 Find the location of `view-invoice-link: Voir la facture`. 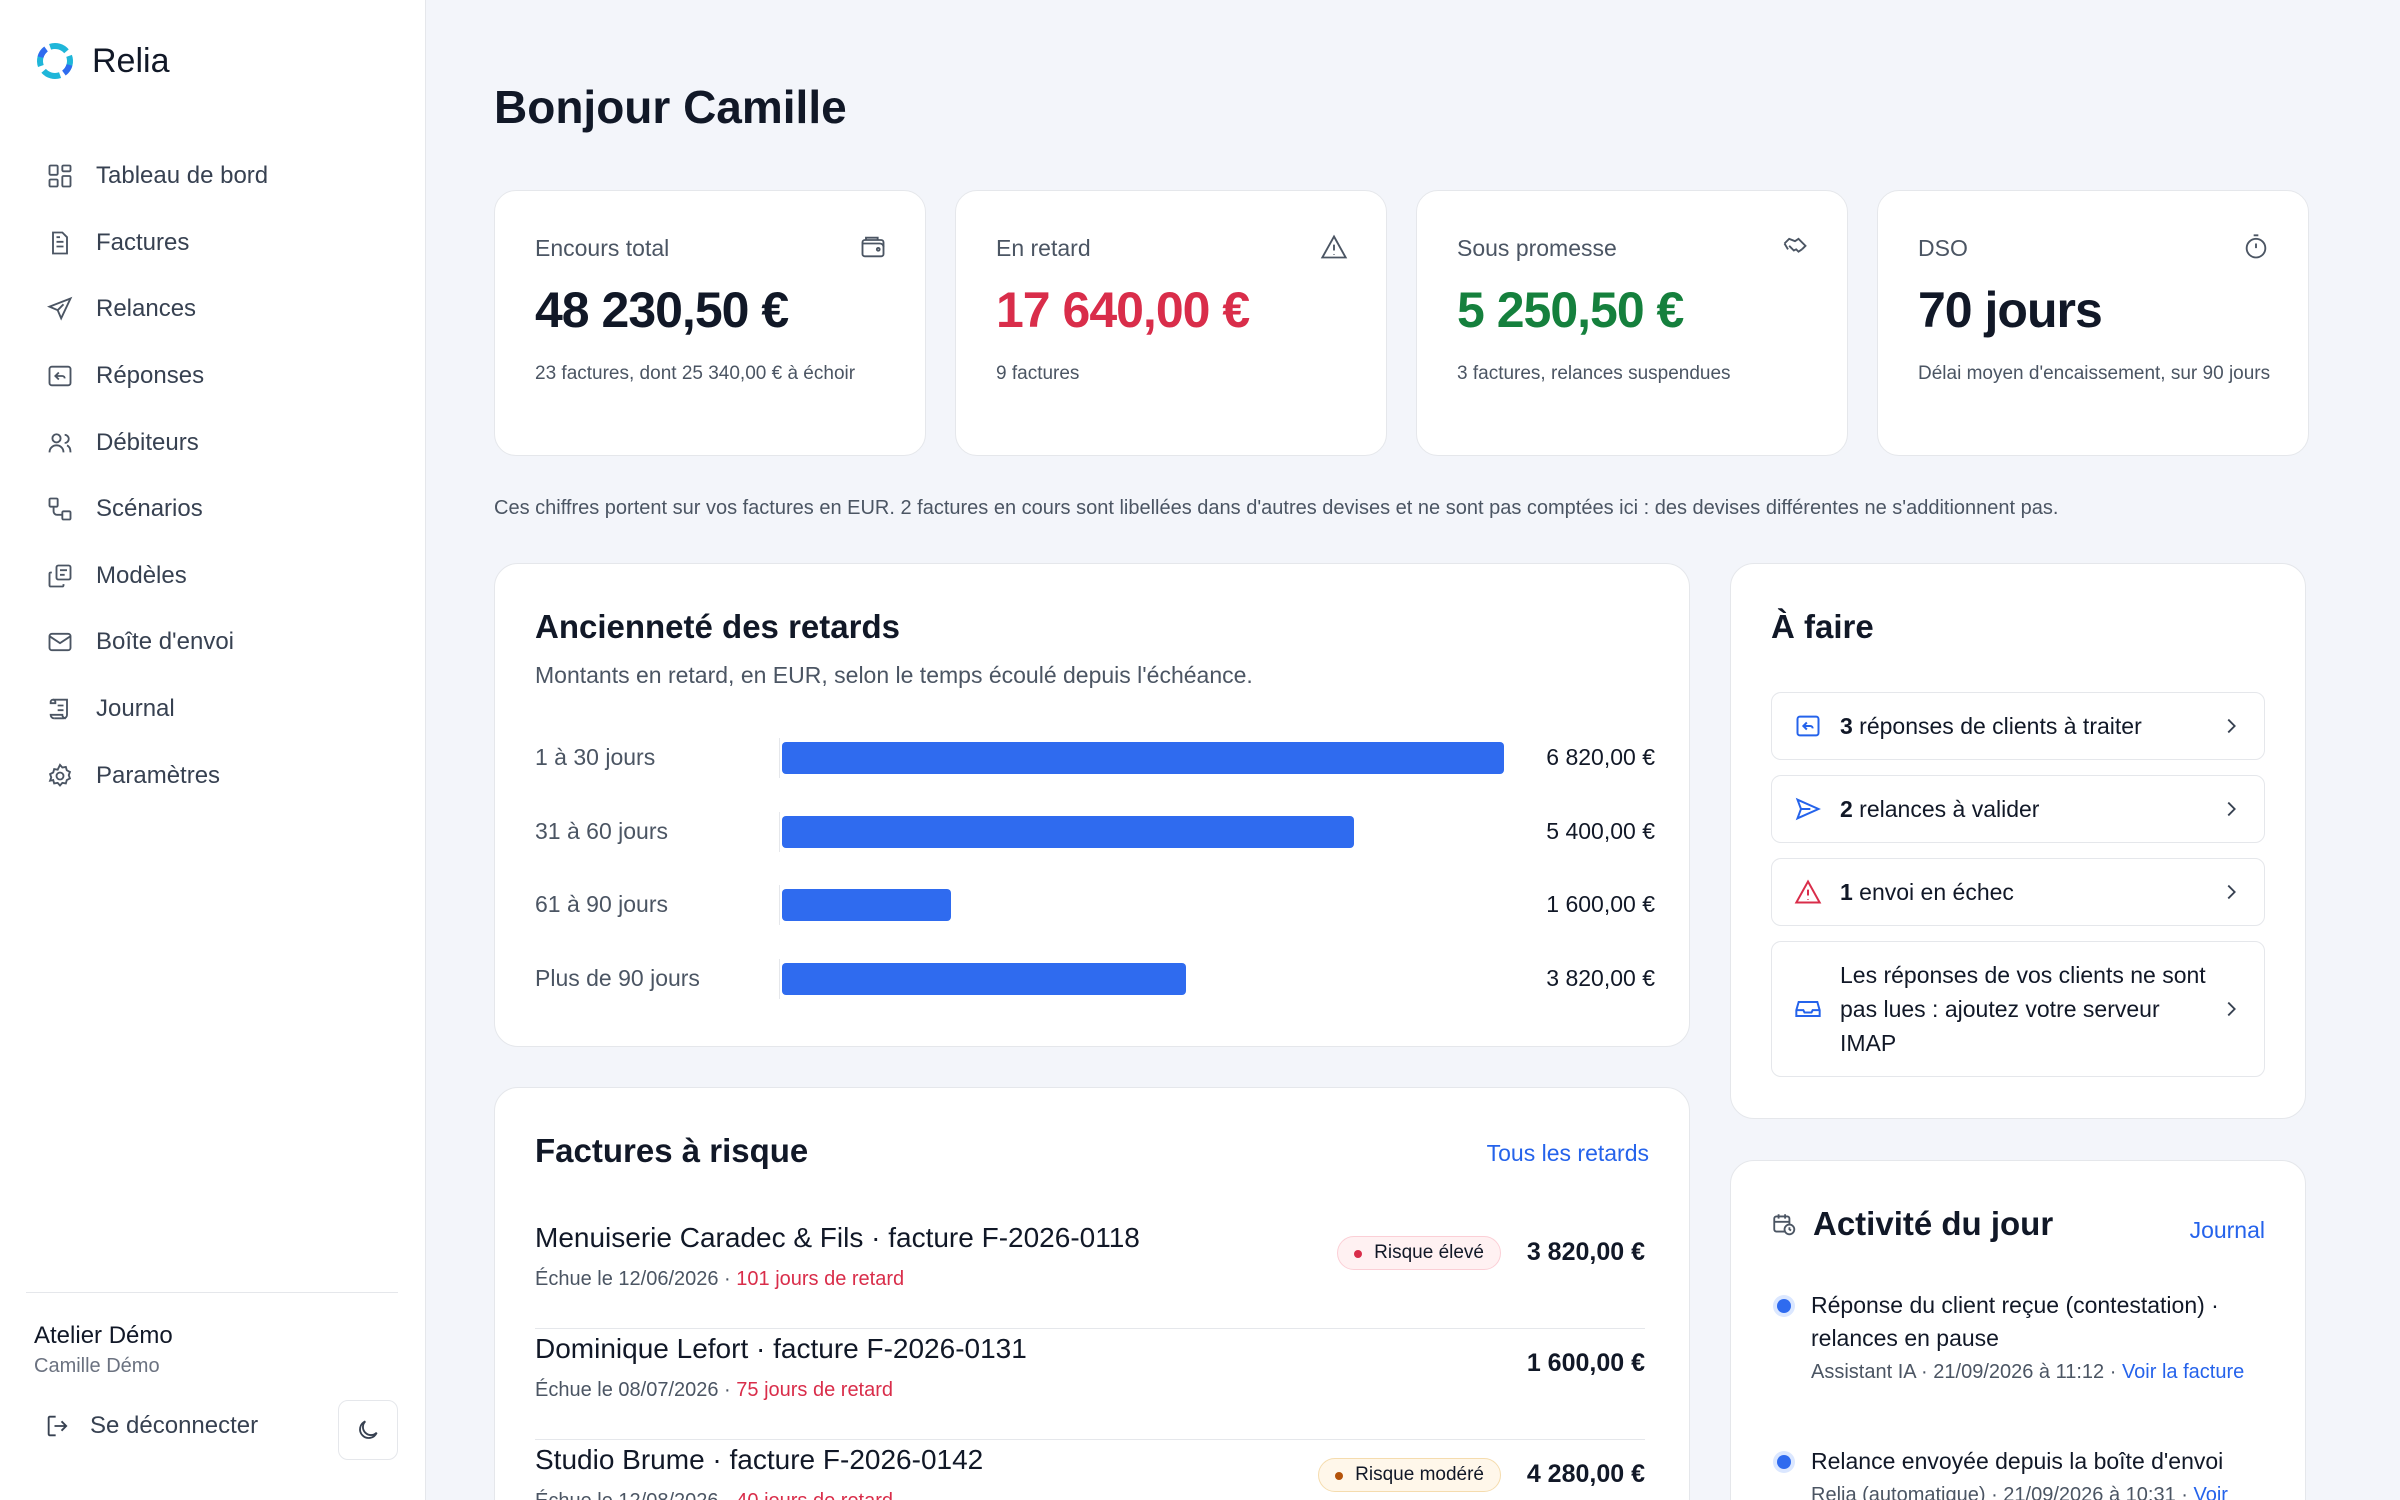

view-invoice-link: Voir la facture is located at coordinates (2183, 1372).